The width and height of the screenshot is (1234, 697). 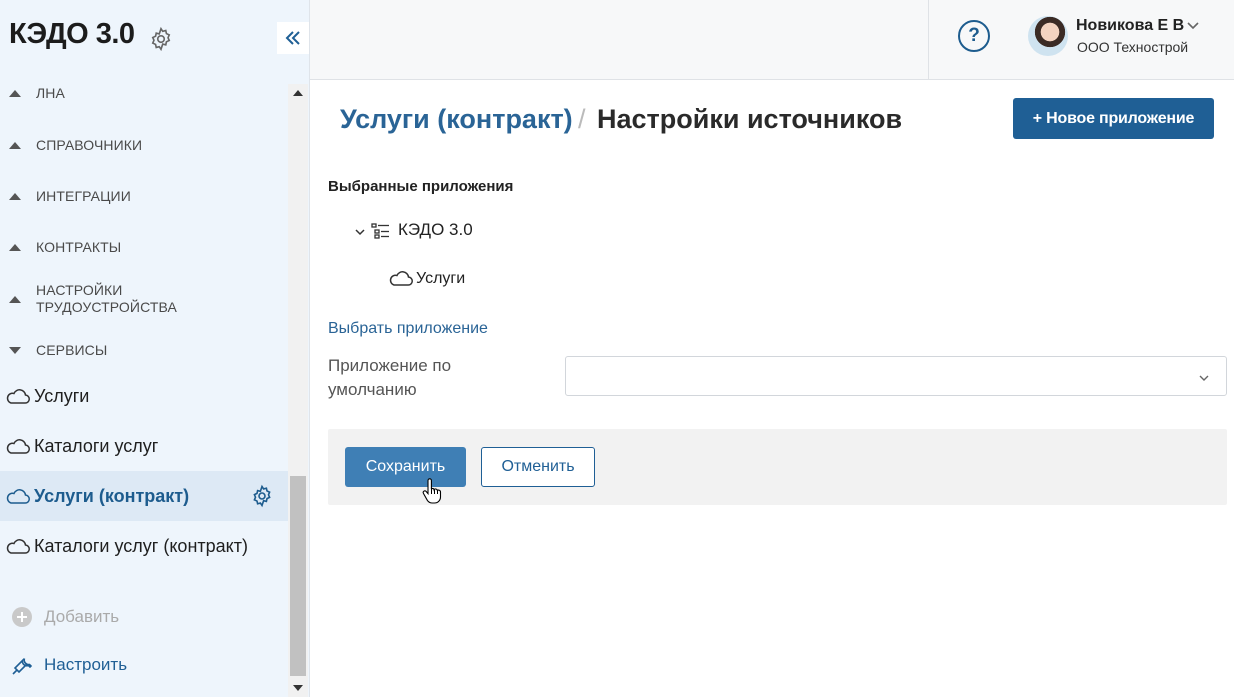 I want to click on sidebar-item-services-contract: Услуги (контракт), so click(x=144, y=496).